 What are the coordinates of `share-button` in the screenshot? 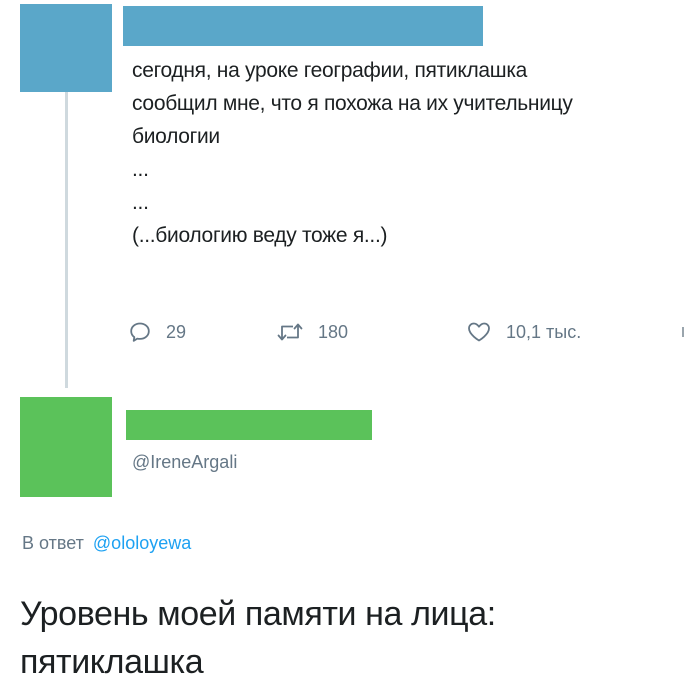 It's located at (683, 332).